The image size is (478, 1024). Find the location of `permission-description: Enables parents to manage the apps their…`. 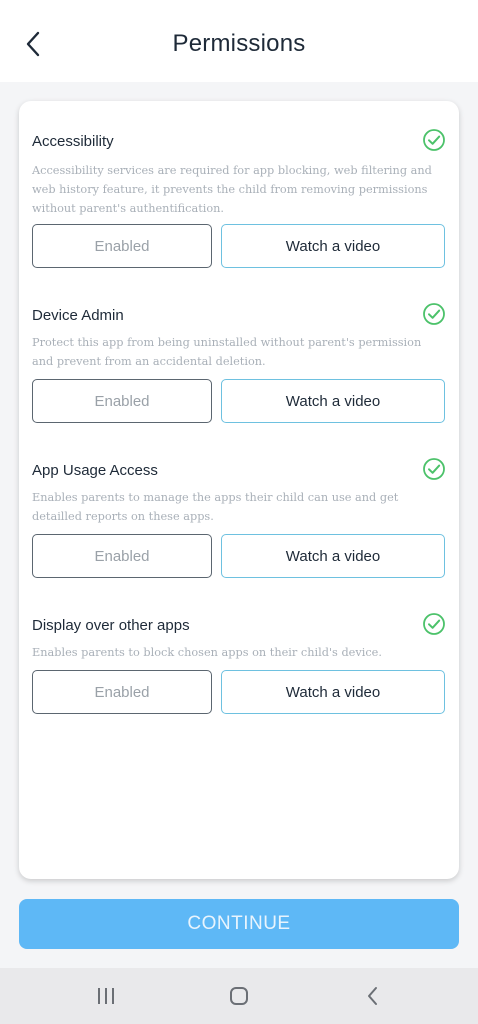

permission-description: Enables parents to manage the apps their… is located at coordinates (215, 507).